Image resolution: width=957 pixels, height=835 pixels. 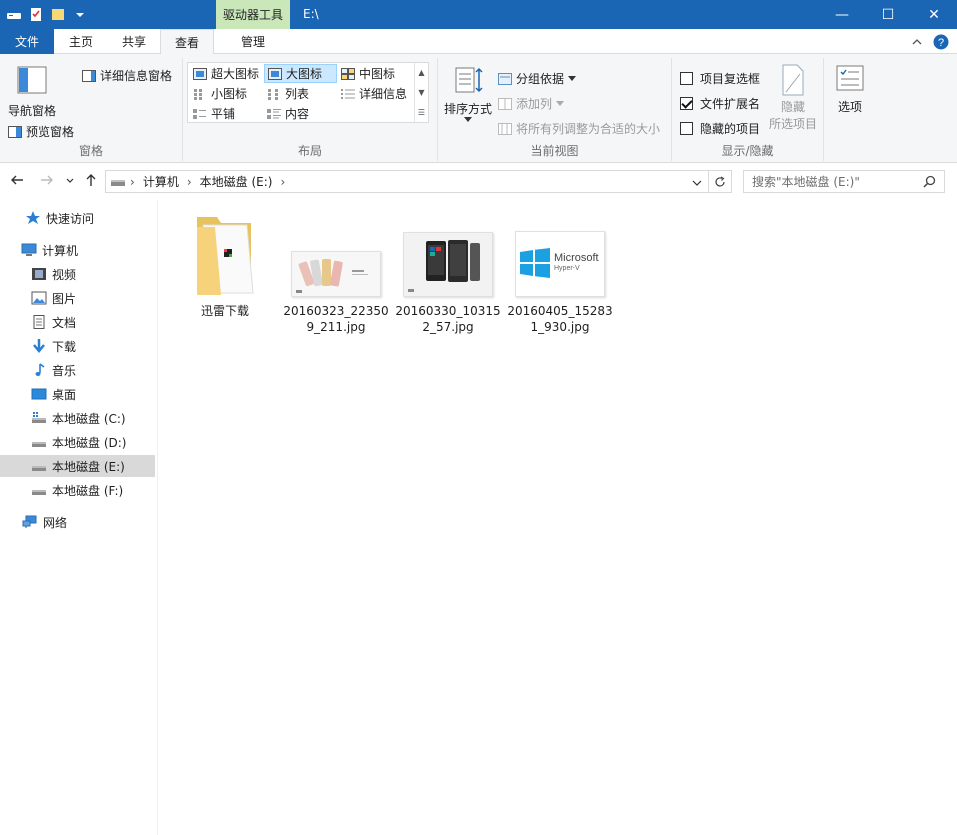 I want to click on minimize-button: —, so click(x=842, y=14).